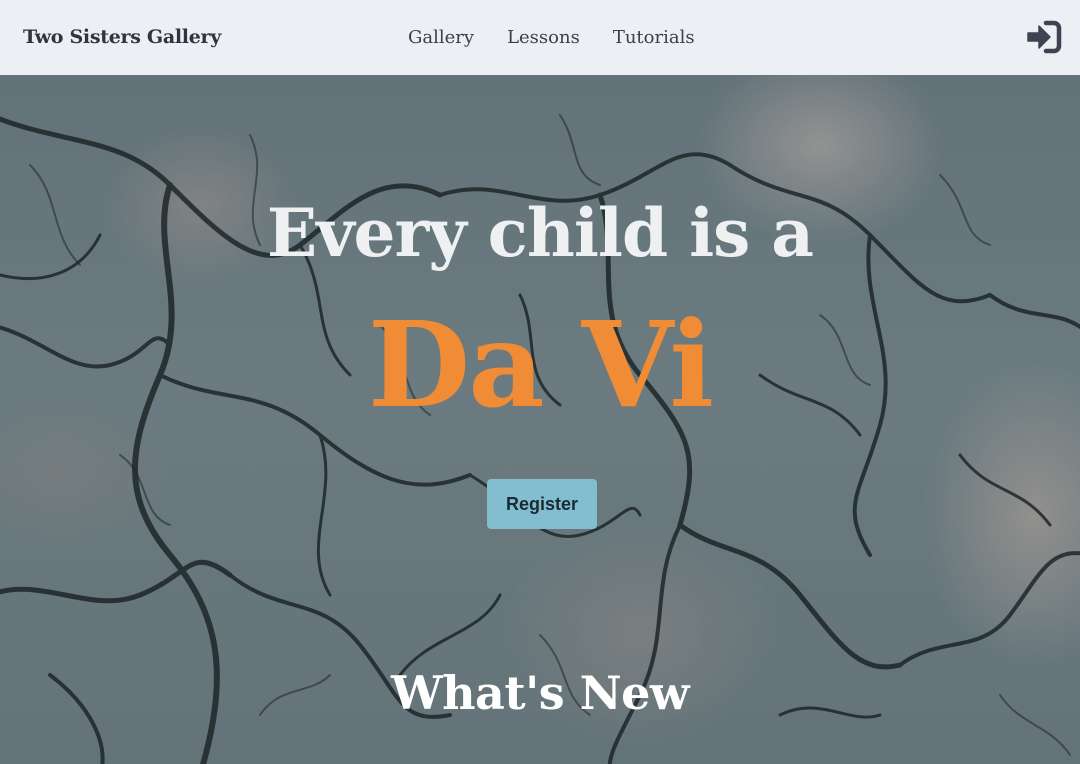  Describe the element at coordinates (542, 504) in the screenshot. I see `register-button: Register` at that location.